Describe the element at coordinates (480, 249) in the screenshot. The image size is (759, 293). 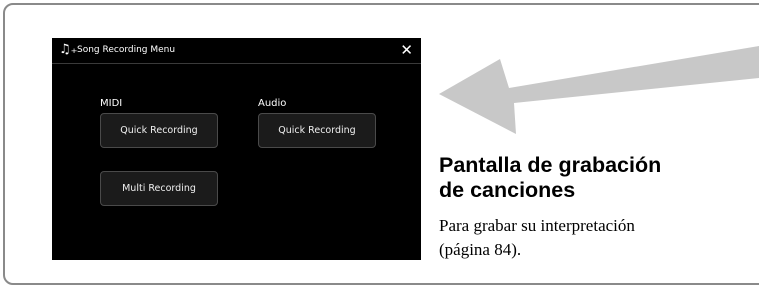
I see `callout-body-line2: (página 84).` at that location.